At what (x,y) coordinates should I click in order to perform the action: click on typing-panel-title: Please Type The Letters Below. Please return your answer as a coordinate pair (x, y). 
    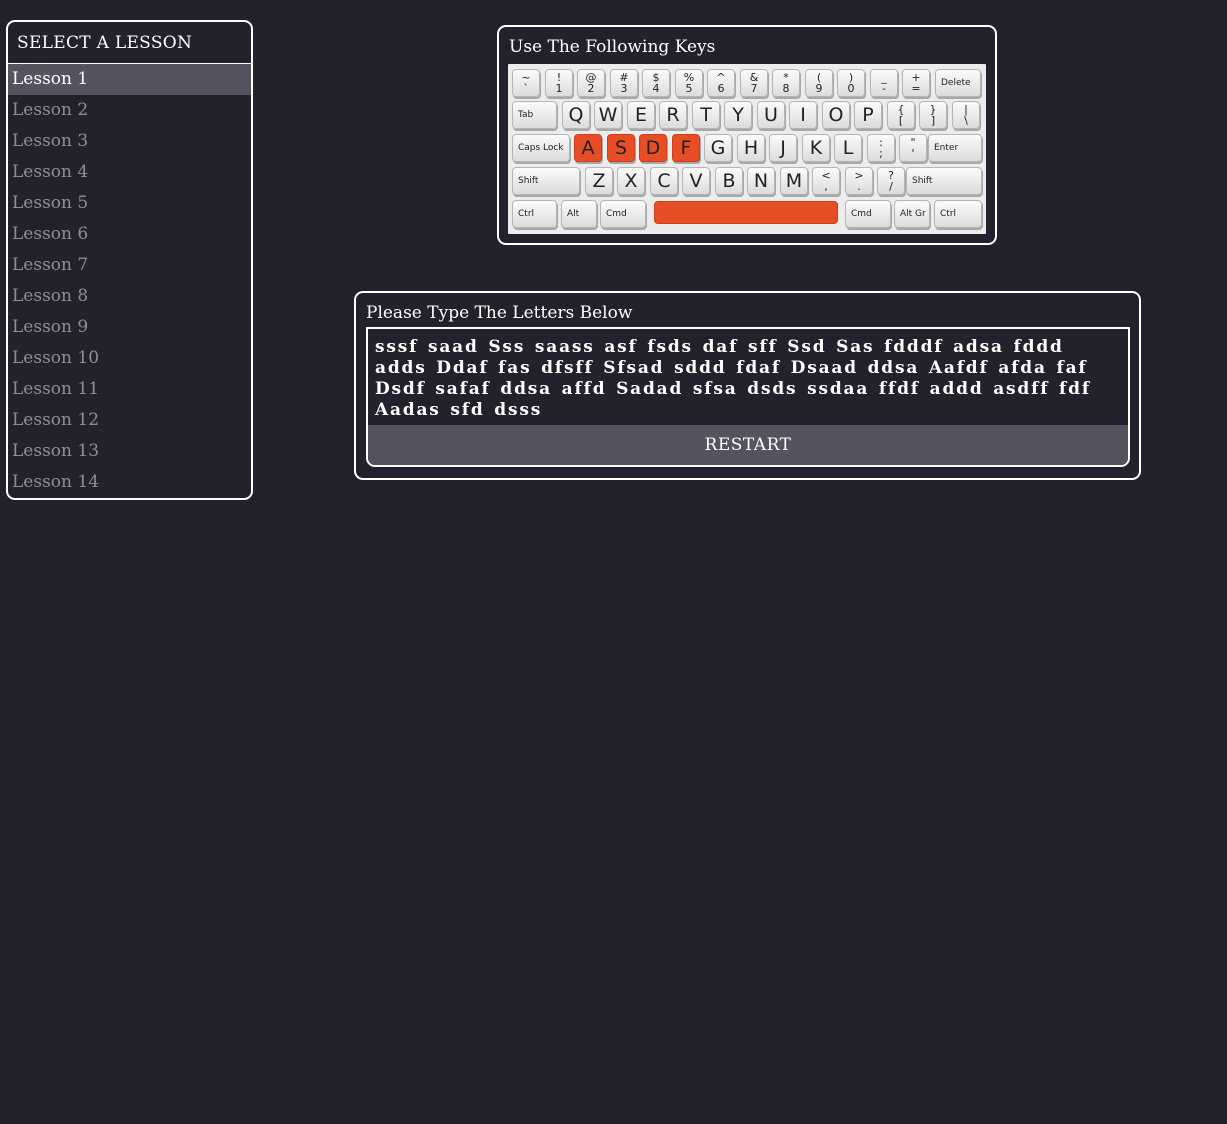
    Looking at the image, I should click on (499, 313).